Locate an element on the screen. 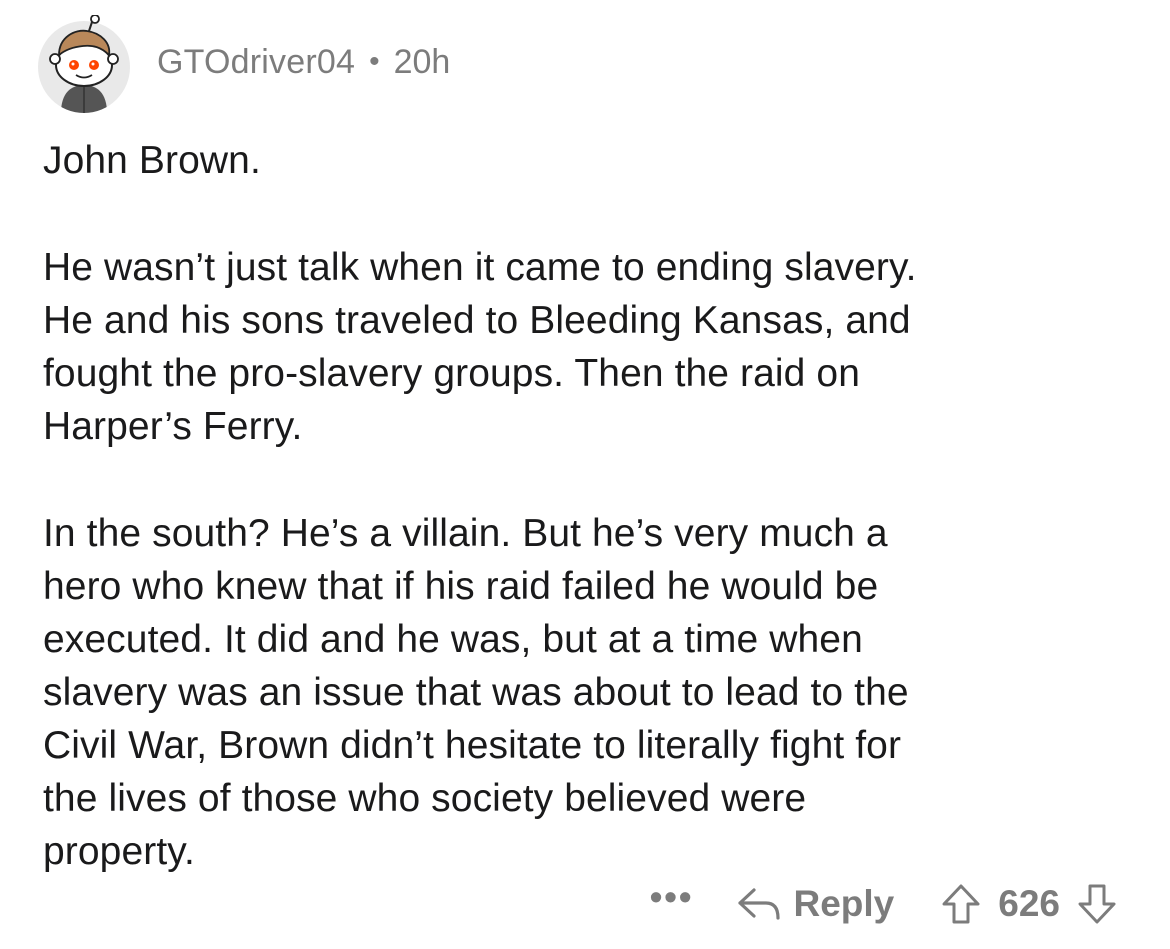 The height and width of the screenshot is (949, 1170). reply-label: Reply is located at coordinates (844, 903).